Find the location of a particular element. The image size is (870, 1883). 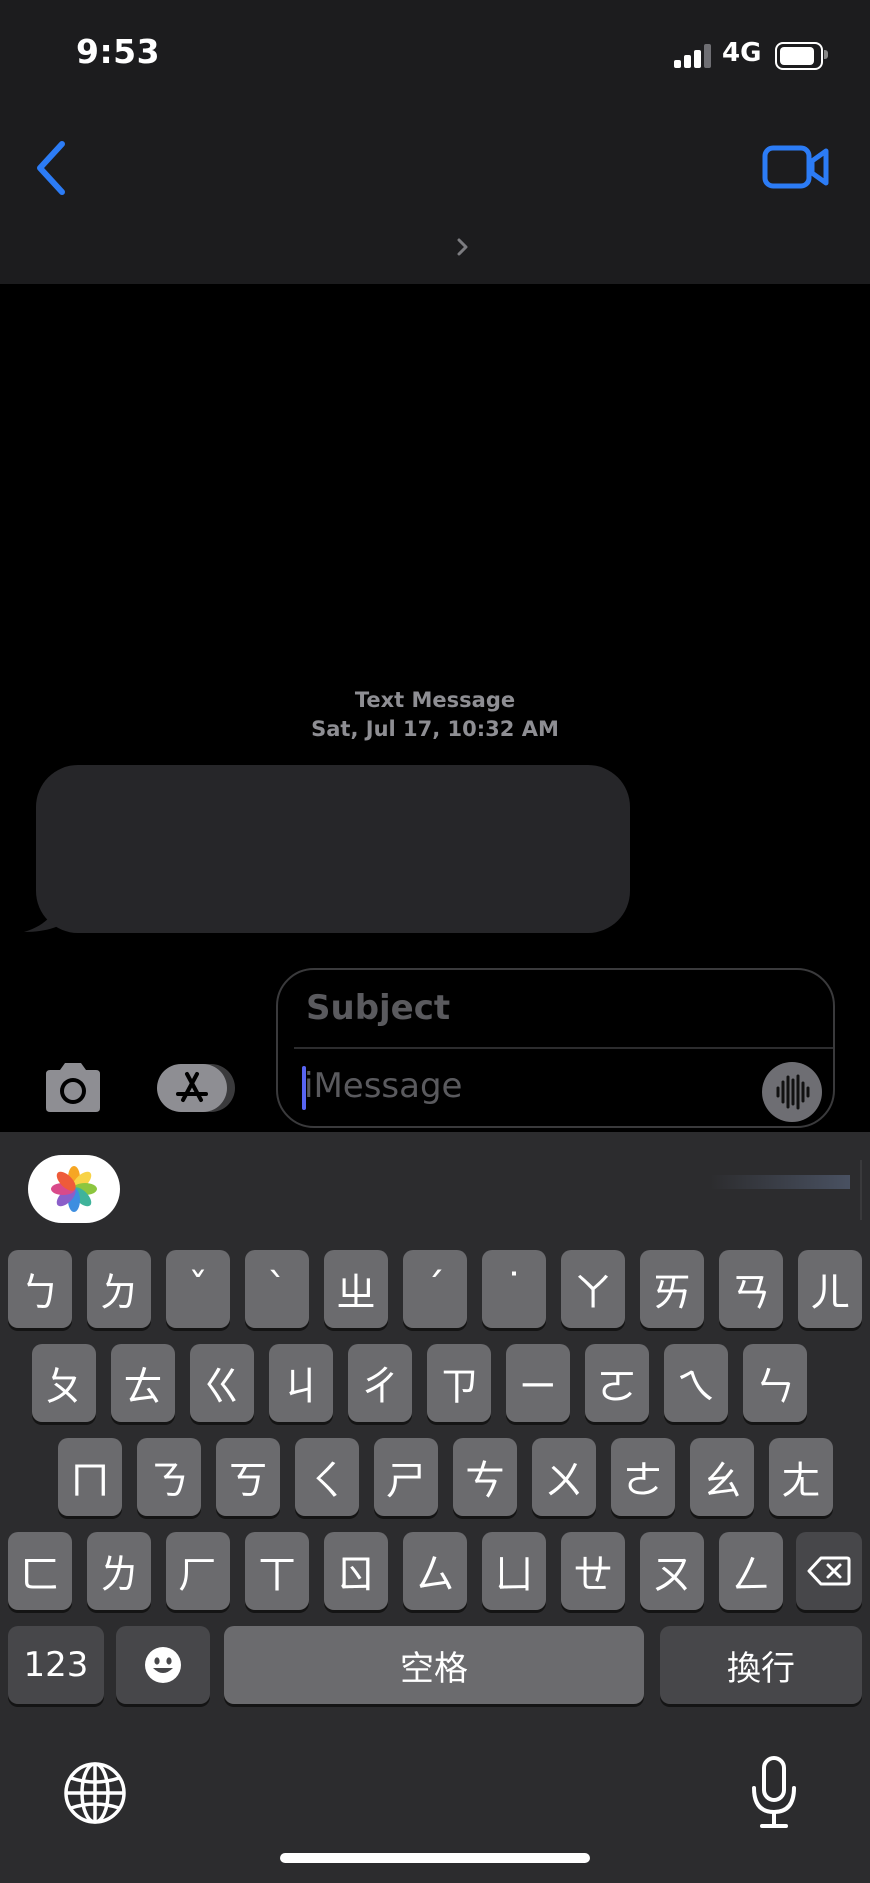

key-1-2: ㄉ is located at coordinates (119, 1289).